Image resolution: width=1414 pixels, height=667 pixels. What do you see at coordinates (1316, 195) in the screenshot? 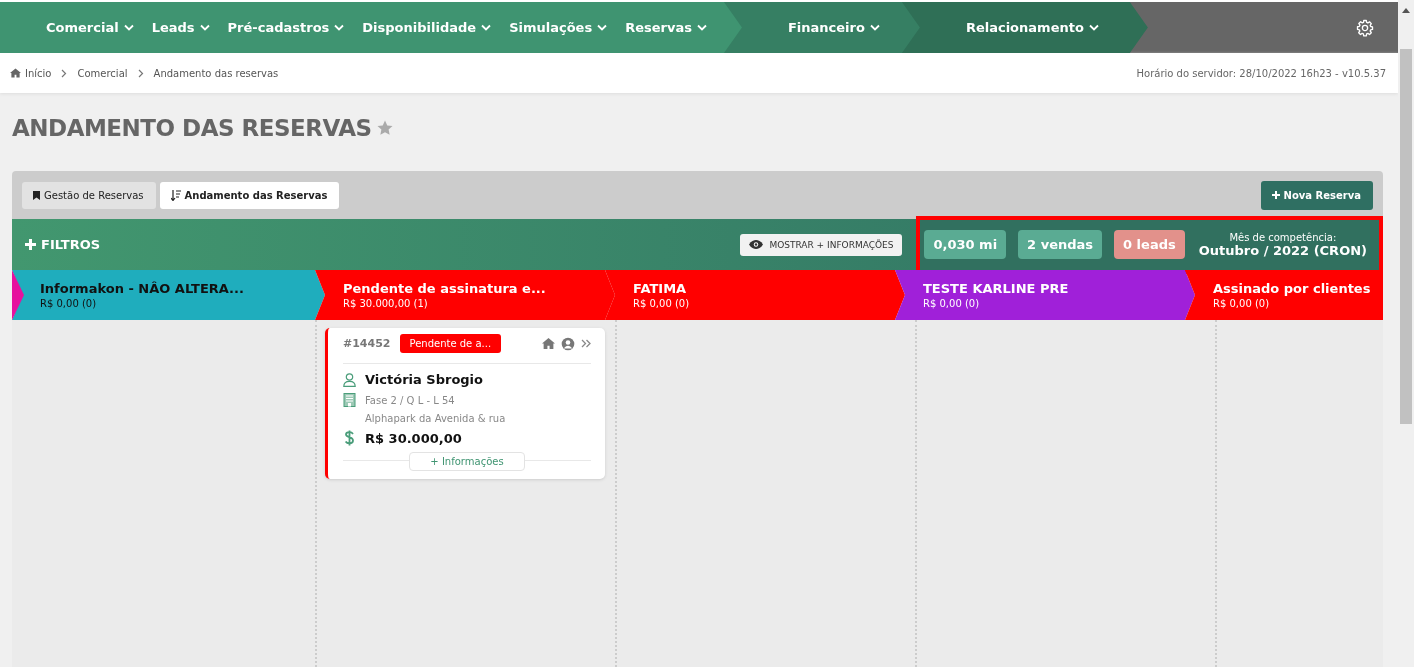
I see `new-reservation-button: Nova Reserva` at bounding box center [1316, 195].